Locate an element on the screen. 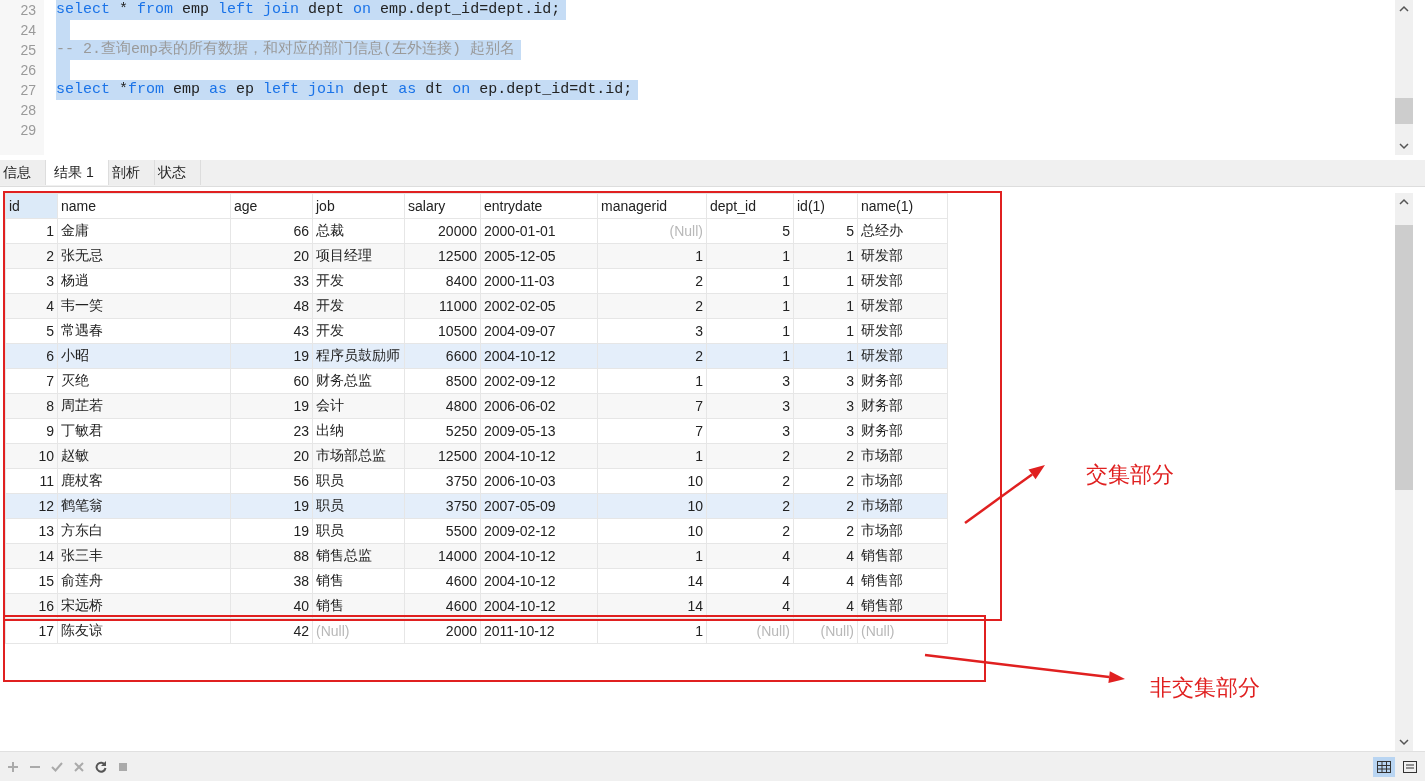 The width and height of the screenshot is (1425, 781). table-cell: 2002-09-12 is located at coordinates (539, 381).